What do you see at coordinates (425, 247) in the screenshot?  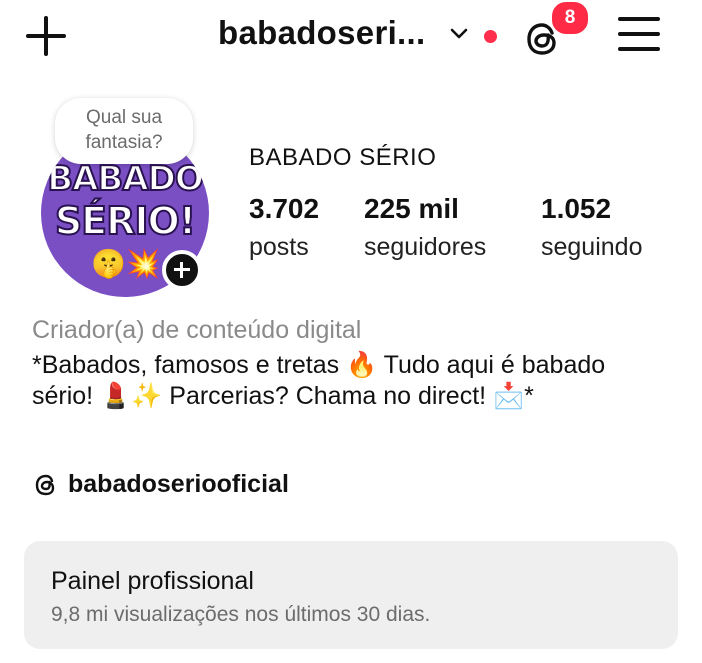 I see `stat-followers-label: seguidores` at bounding box center [425, 247].